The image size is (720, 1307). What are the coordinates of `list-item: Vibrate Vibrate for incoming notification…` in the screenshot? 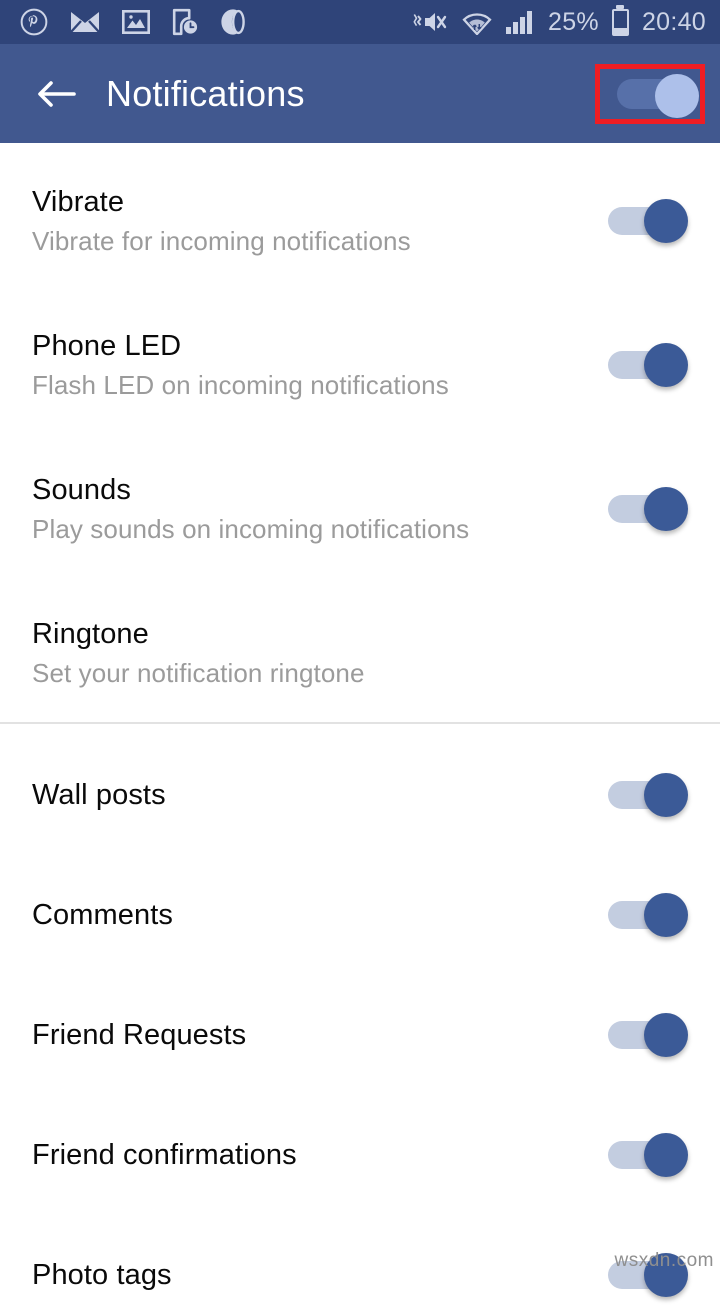 It's located at (360, 221).